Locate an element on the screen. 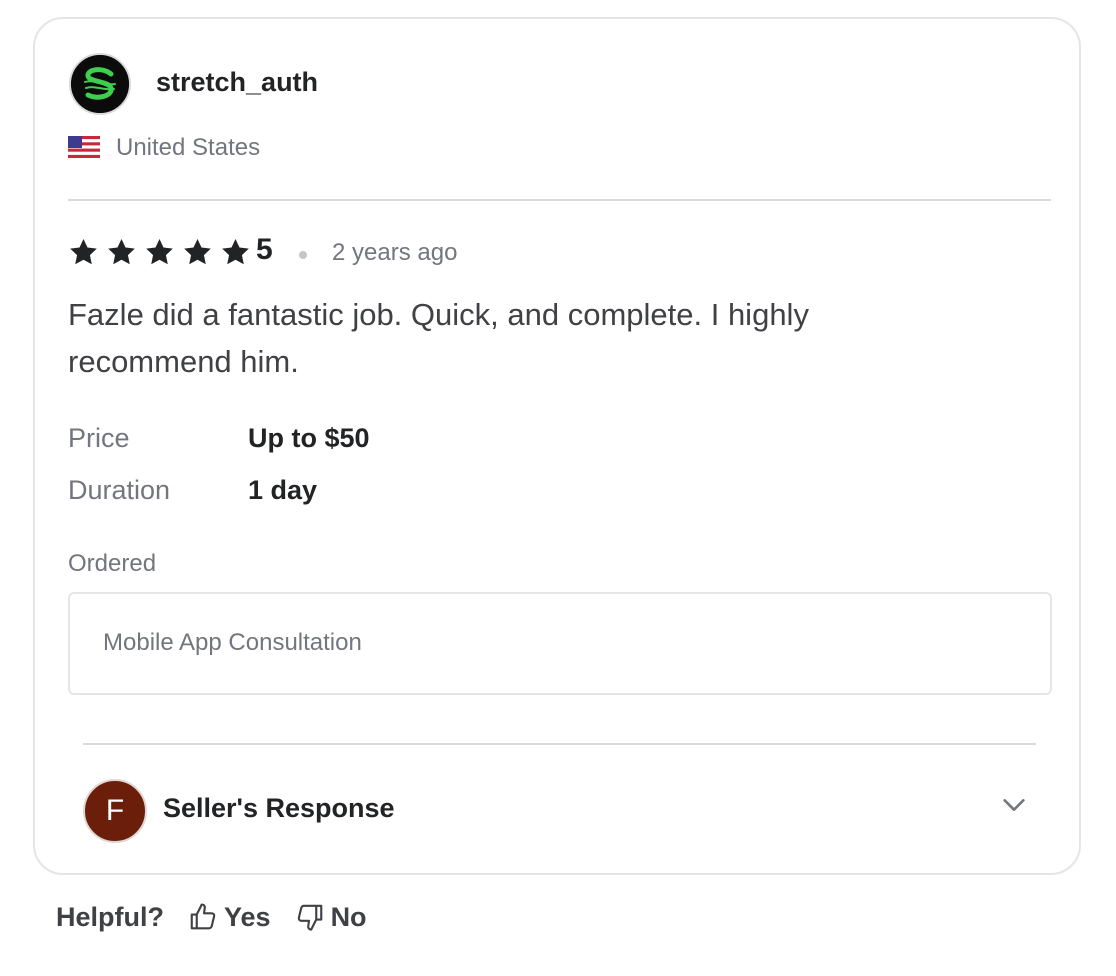 The height and width of the screenshot is (976, 1116). rating-value: 5 is located at coordinates (264, 249).